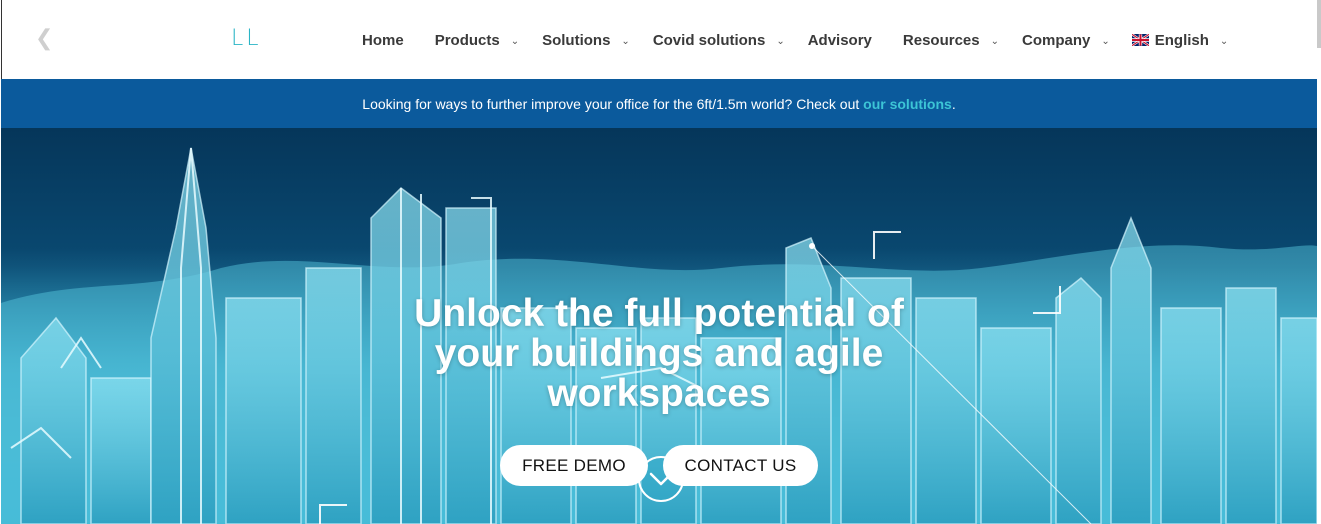  I want to click on nav-item-company: Company ⌄, so click(1066, 40).